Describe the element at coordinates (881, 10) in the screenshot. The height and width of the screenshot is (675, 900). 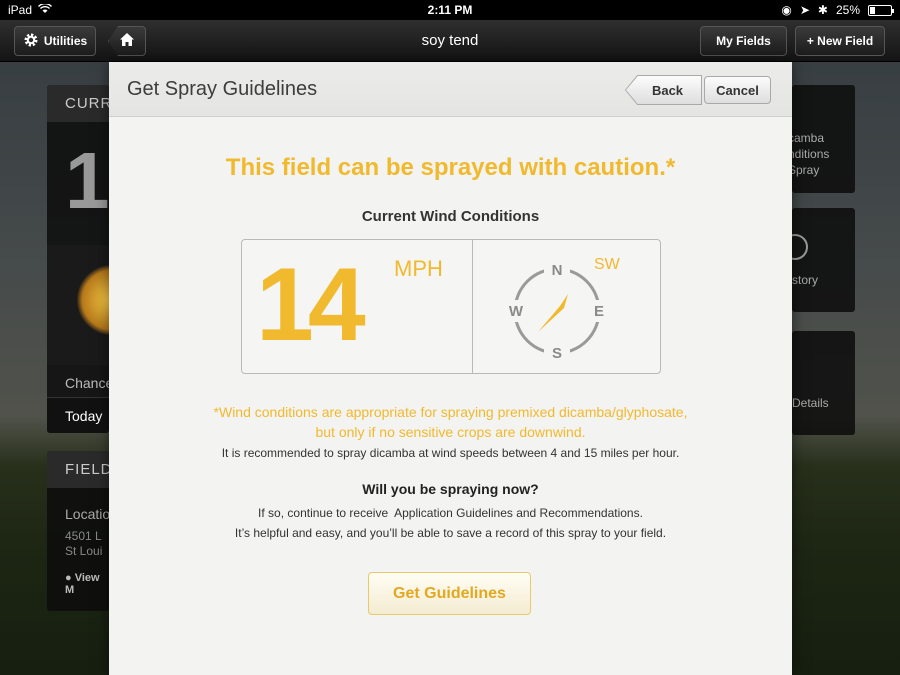
I see `battery-icon` at that location.